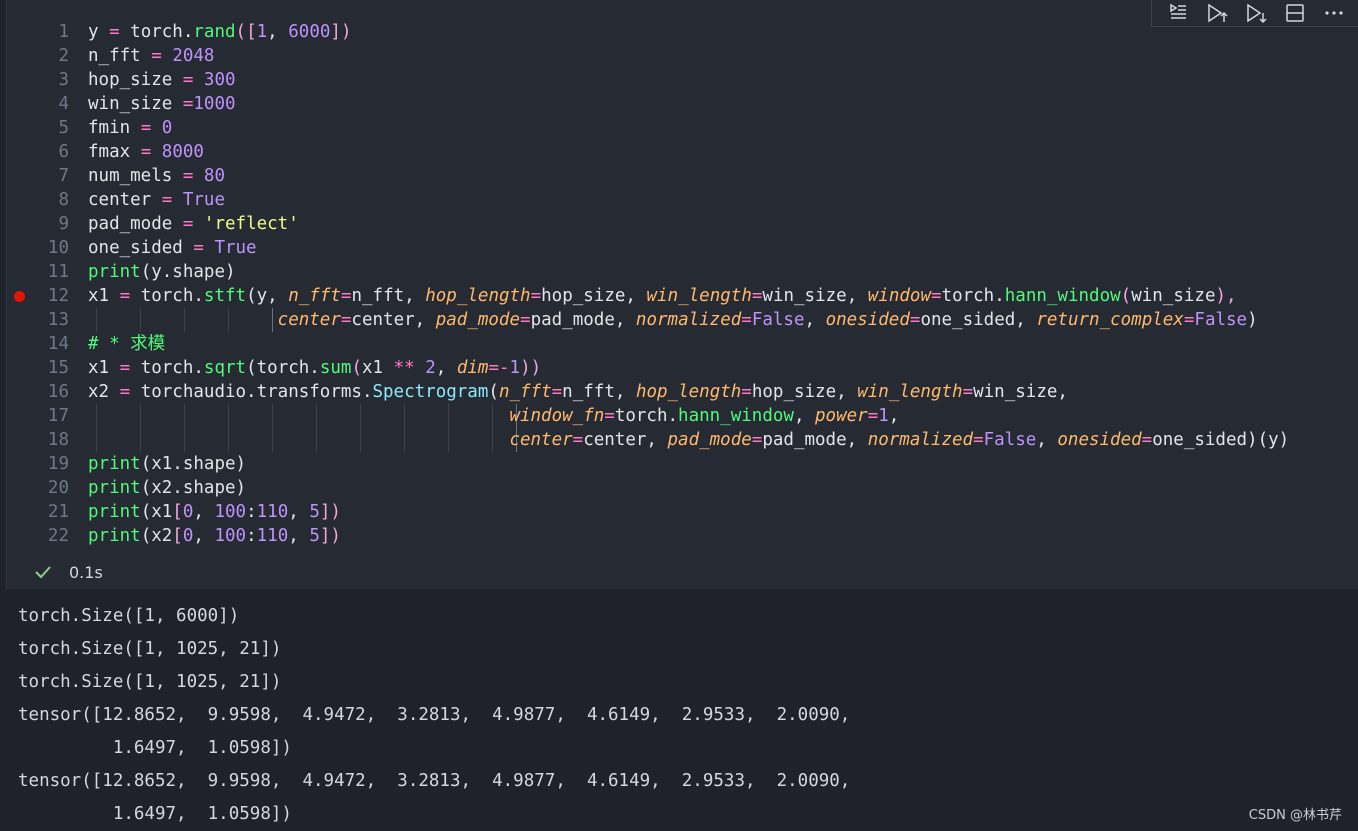 This screenshot has width=1358, height=831. What do you see at coordinates (557, 416) in the screenshot?
I see `code-token: window_fn` at bounding box center [557, 416].